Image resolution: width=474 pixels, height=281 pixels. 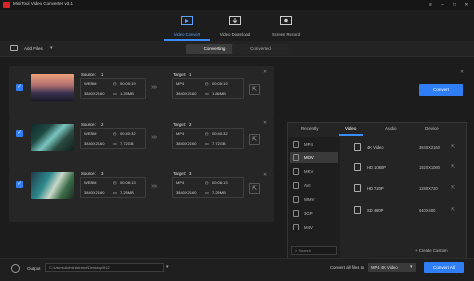 I want to click on target-index: 2, so click(x=190, y=124).